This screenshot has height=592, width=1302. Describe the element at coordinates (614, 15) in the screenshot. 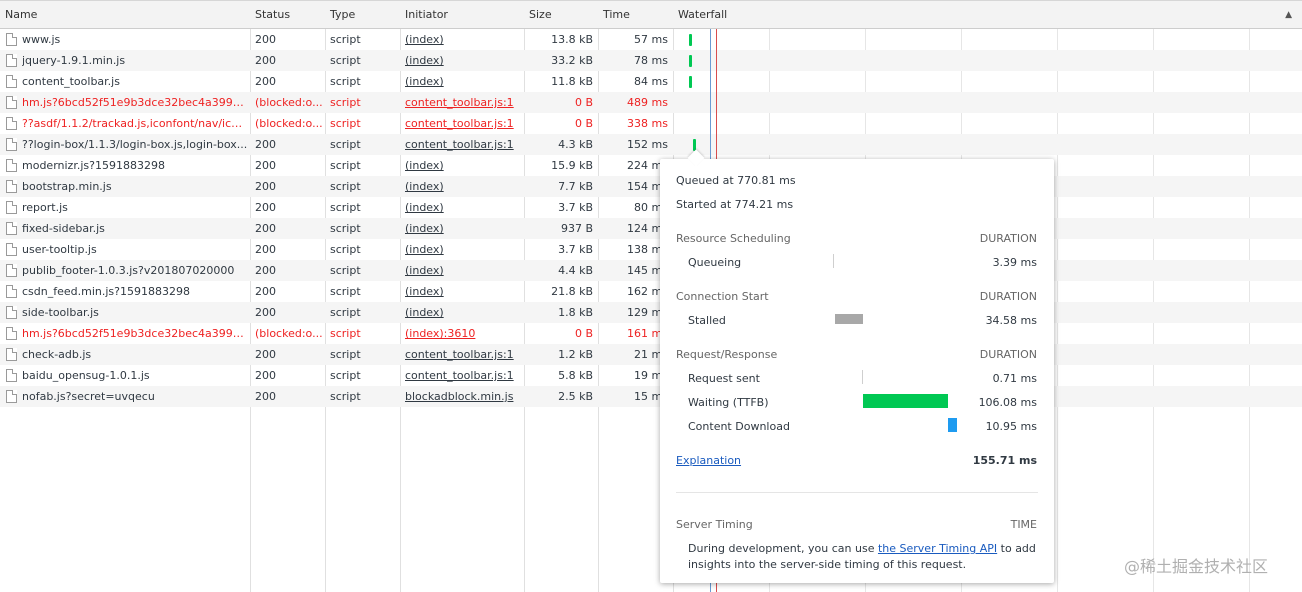

I see `column-header-time: Time` at that location.